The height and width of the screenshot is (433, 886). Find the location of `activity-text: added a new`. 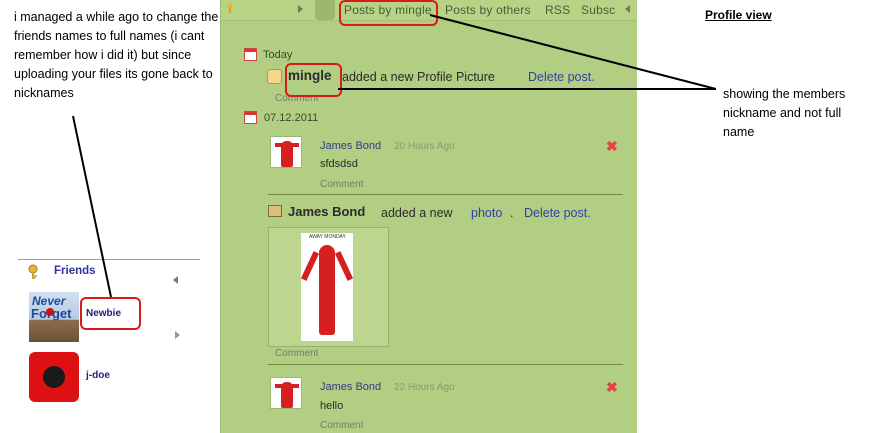

activity-text: added a new is located at coordinates (417, 213).